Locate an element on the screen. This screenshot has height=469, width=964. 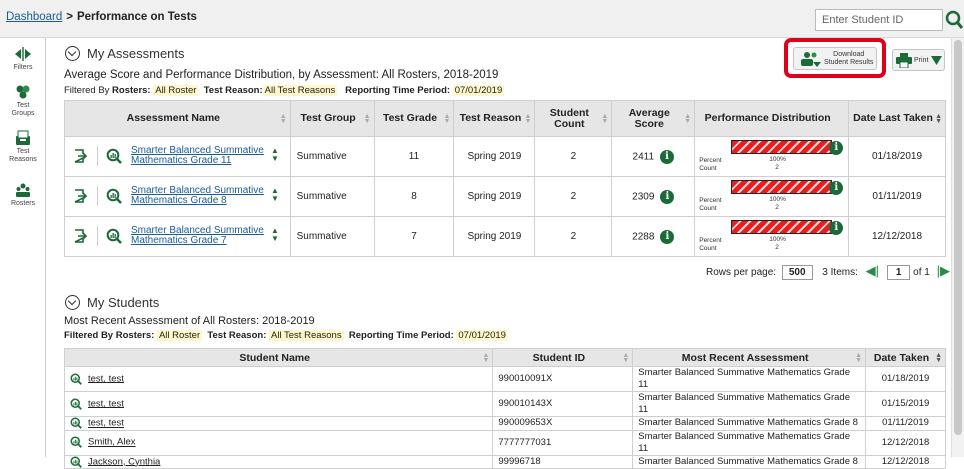
breadcrumb-dashboard-link: Dashboard is located at coordinates (34, 17).